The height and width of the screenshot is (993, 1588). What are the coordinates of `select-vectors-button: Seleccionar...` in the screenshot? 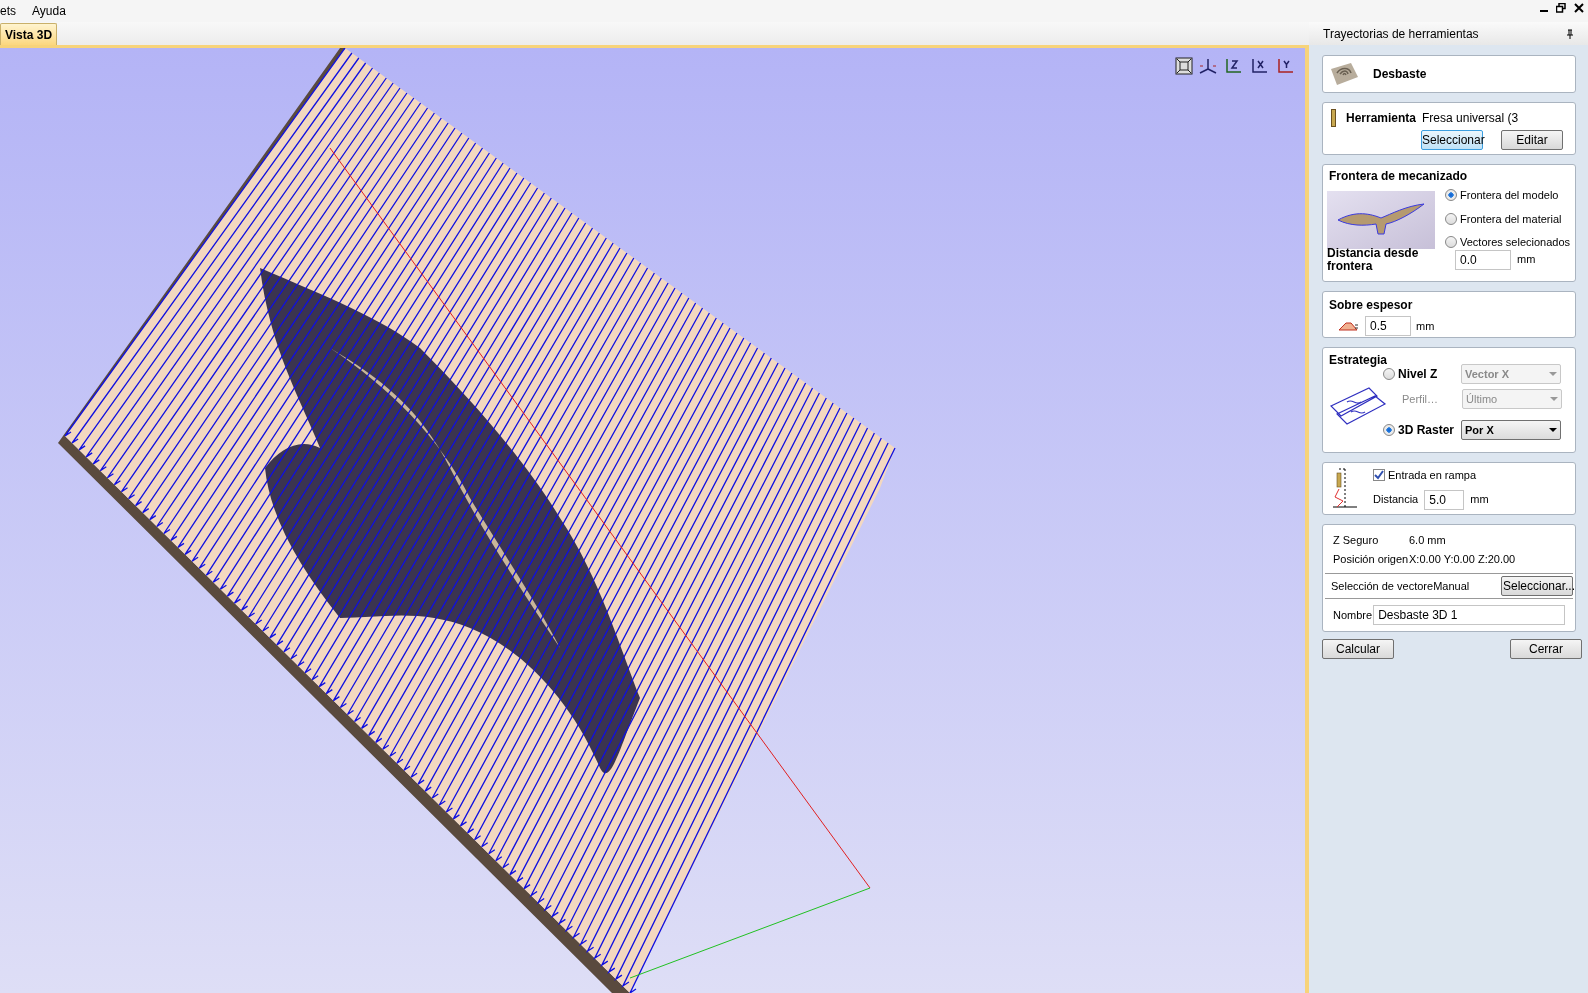 It's located at (1537, 586).